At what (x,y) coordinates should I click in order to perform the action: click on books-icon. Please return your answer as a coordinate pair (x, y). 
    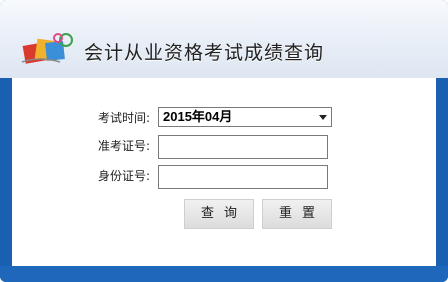
    Looking at the image, I should click on (47, 48).